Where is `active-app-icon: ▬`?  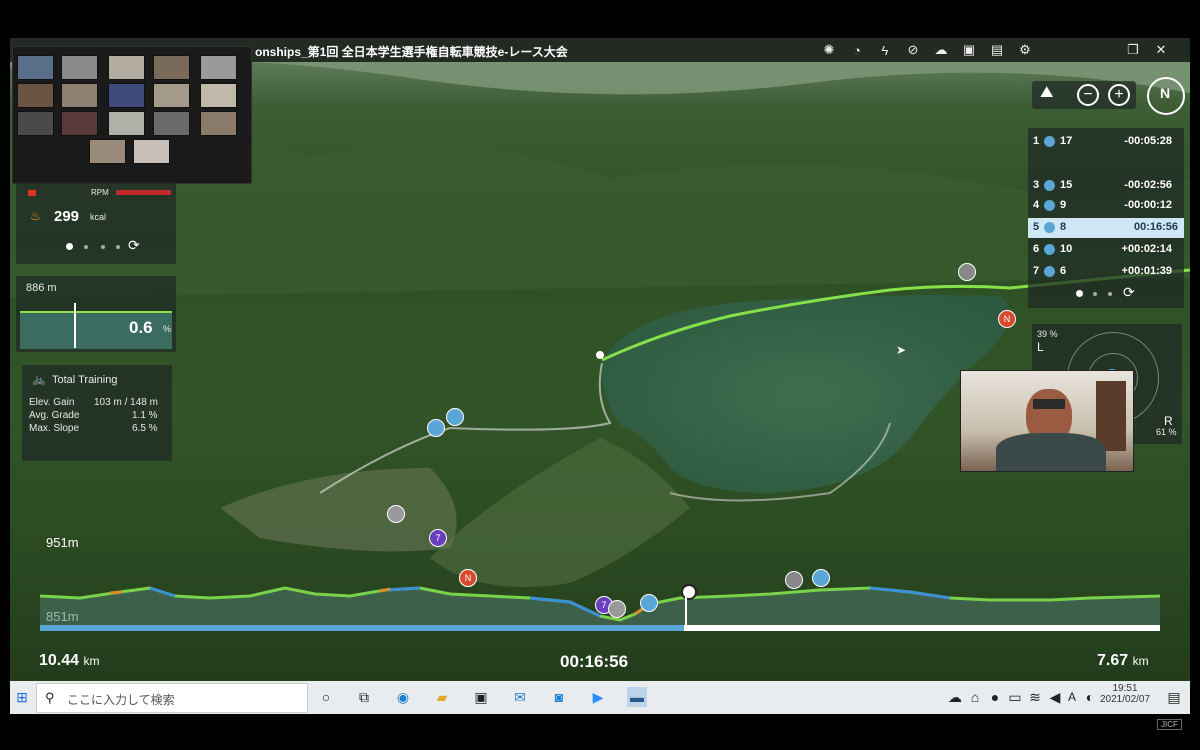 active-app-icon: ▬ is located at coordinates (637, 697).